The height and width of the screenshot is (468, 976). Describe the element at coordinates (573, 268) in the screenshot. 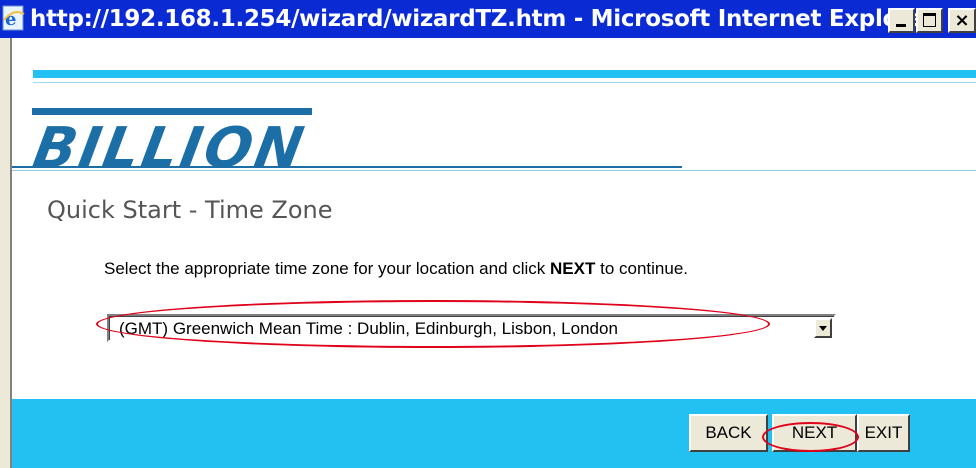

I see `instruction-next-emphasis: NEXT` at that location.